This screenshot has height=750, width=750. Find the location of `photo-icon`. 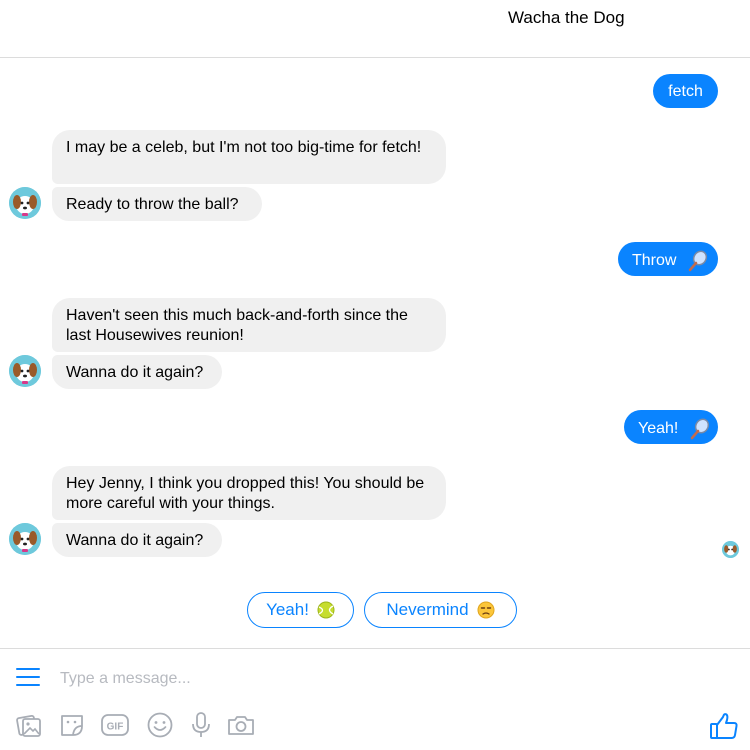

photo-icon is located at coordinates (29, 725).